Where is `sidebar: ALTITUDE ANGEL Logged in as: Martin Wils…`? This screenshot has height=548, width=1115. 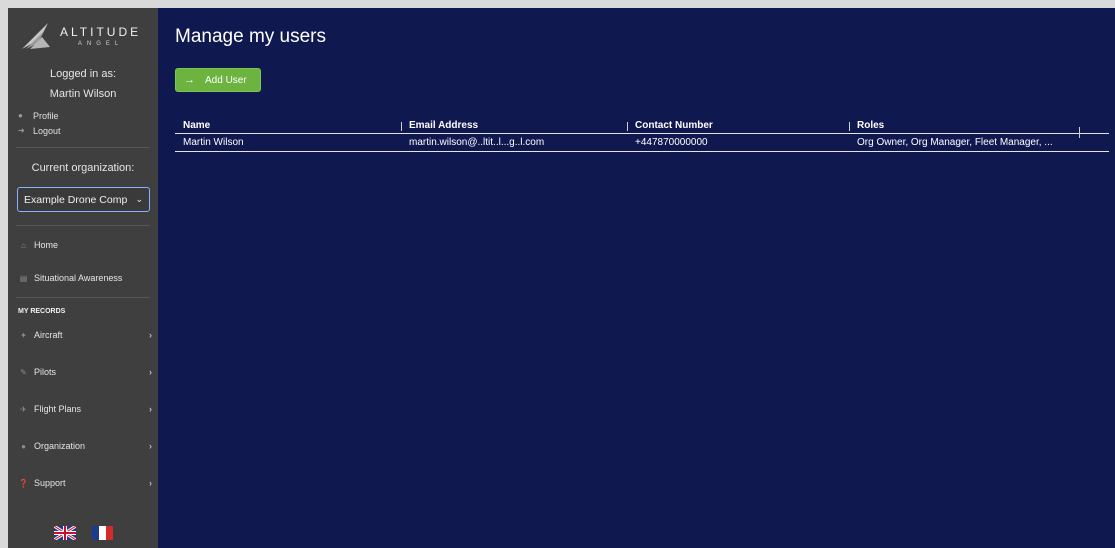
sidebar: ALTITUDE ANGEL Logged in as: Martin Wils… is located at coordinates (83, 278).